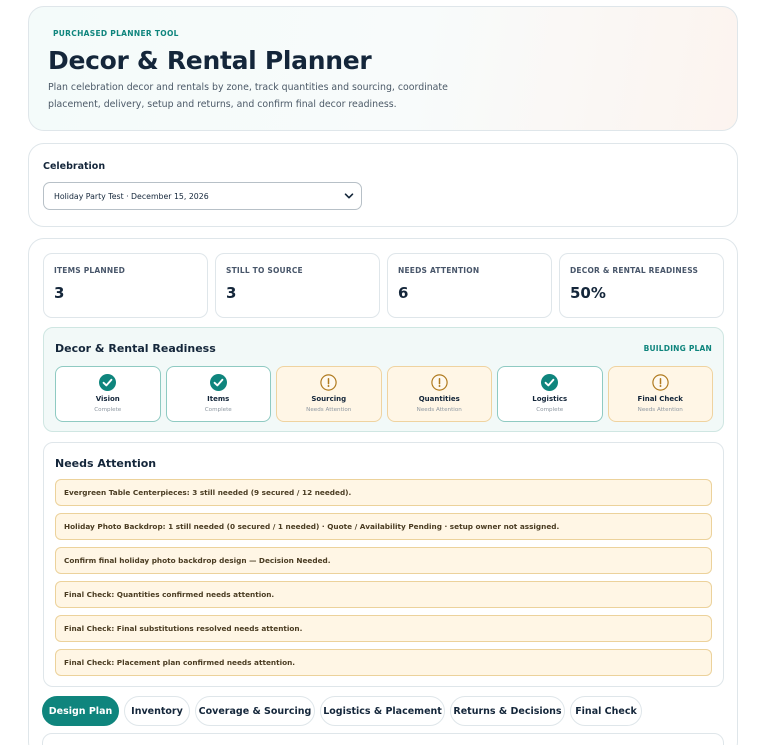 This screenshot has height=745, width=767. I want to click on celebration-selected-value: Holiday Party Test · December 15, 2026, so click(131, 196).